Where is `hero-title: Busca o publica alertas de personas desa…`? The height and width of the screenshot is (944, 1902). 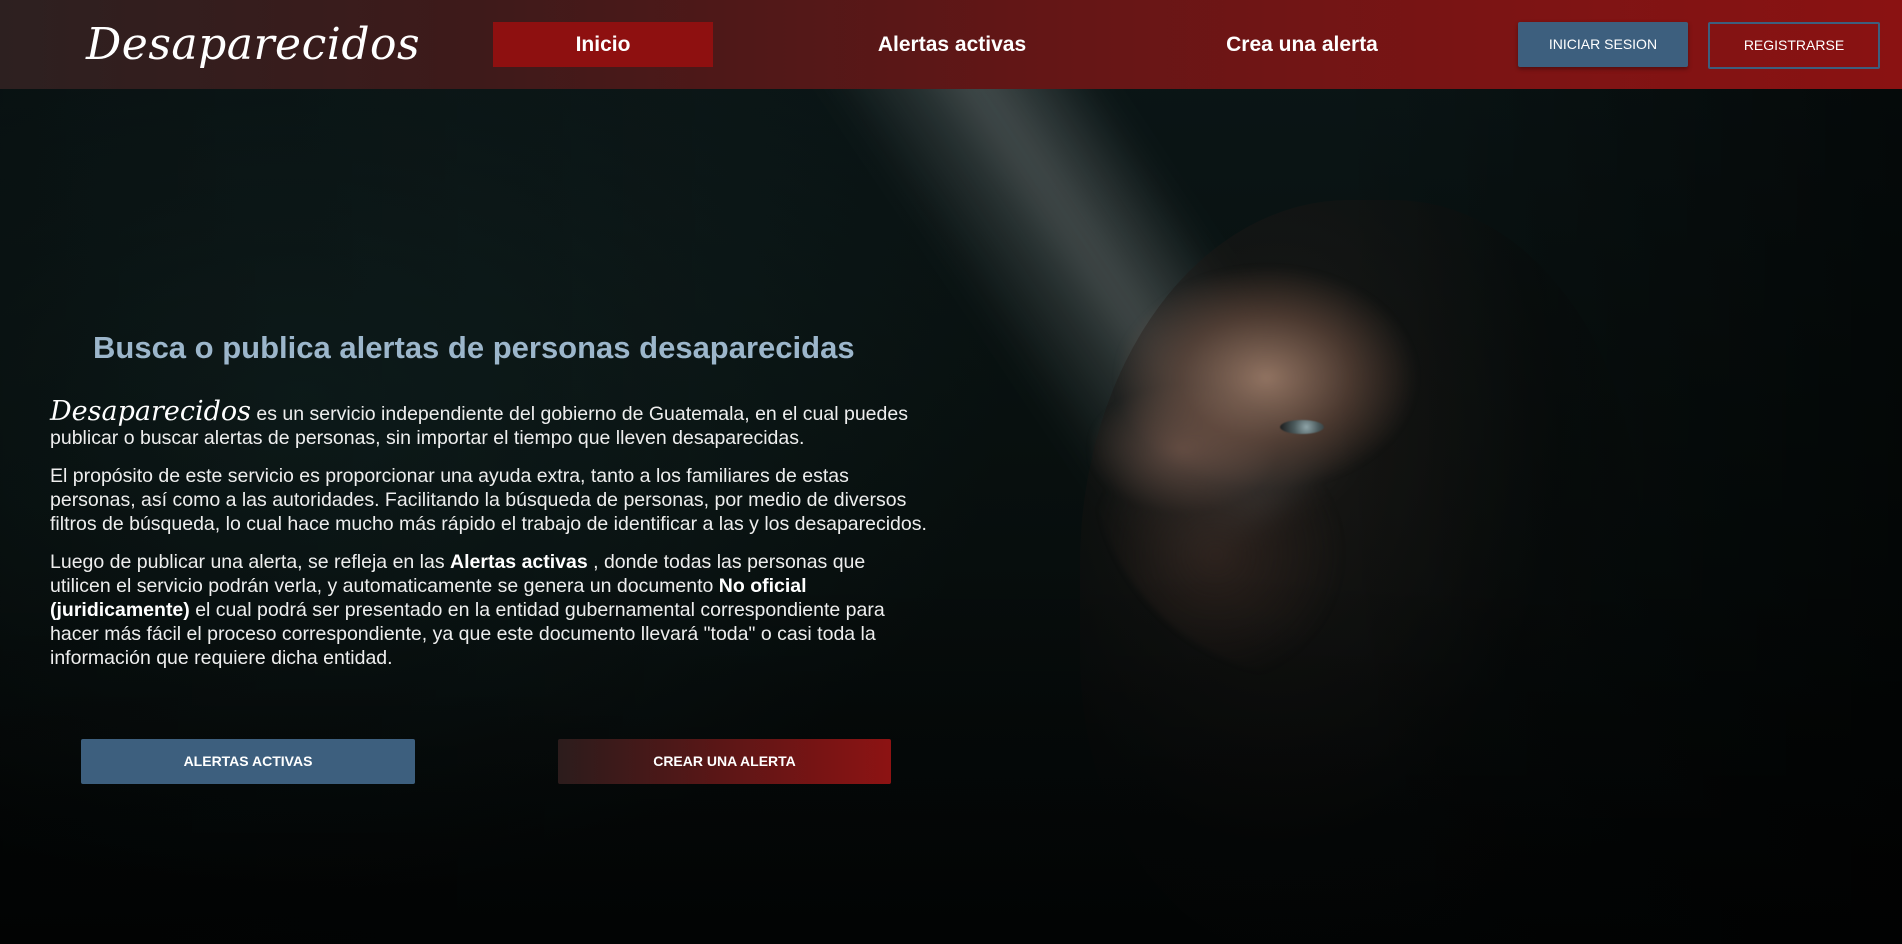
hero-title: Busca o publica alertas de personas desa… is located at coordinates (474, 347).